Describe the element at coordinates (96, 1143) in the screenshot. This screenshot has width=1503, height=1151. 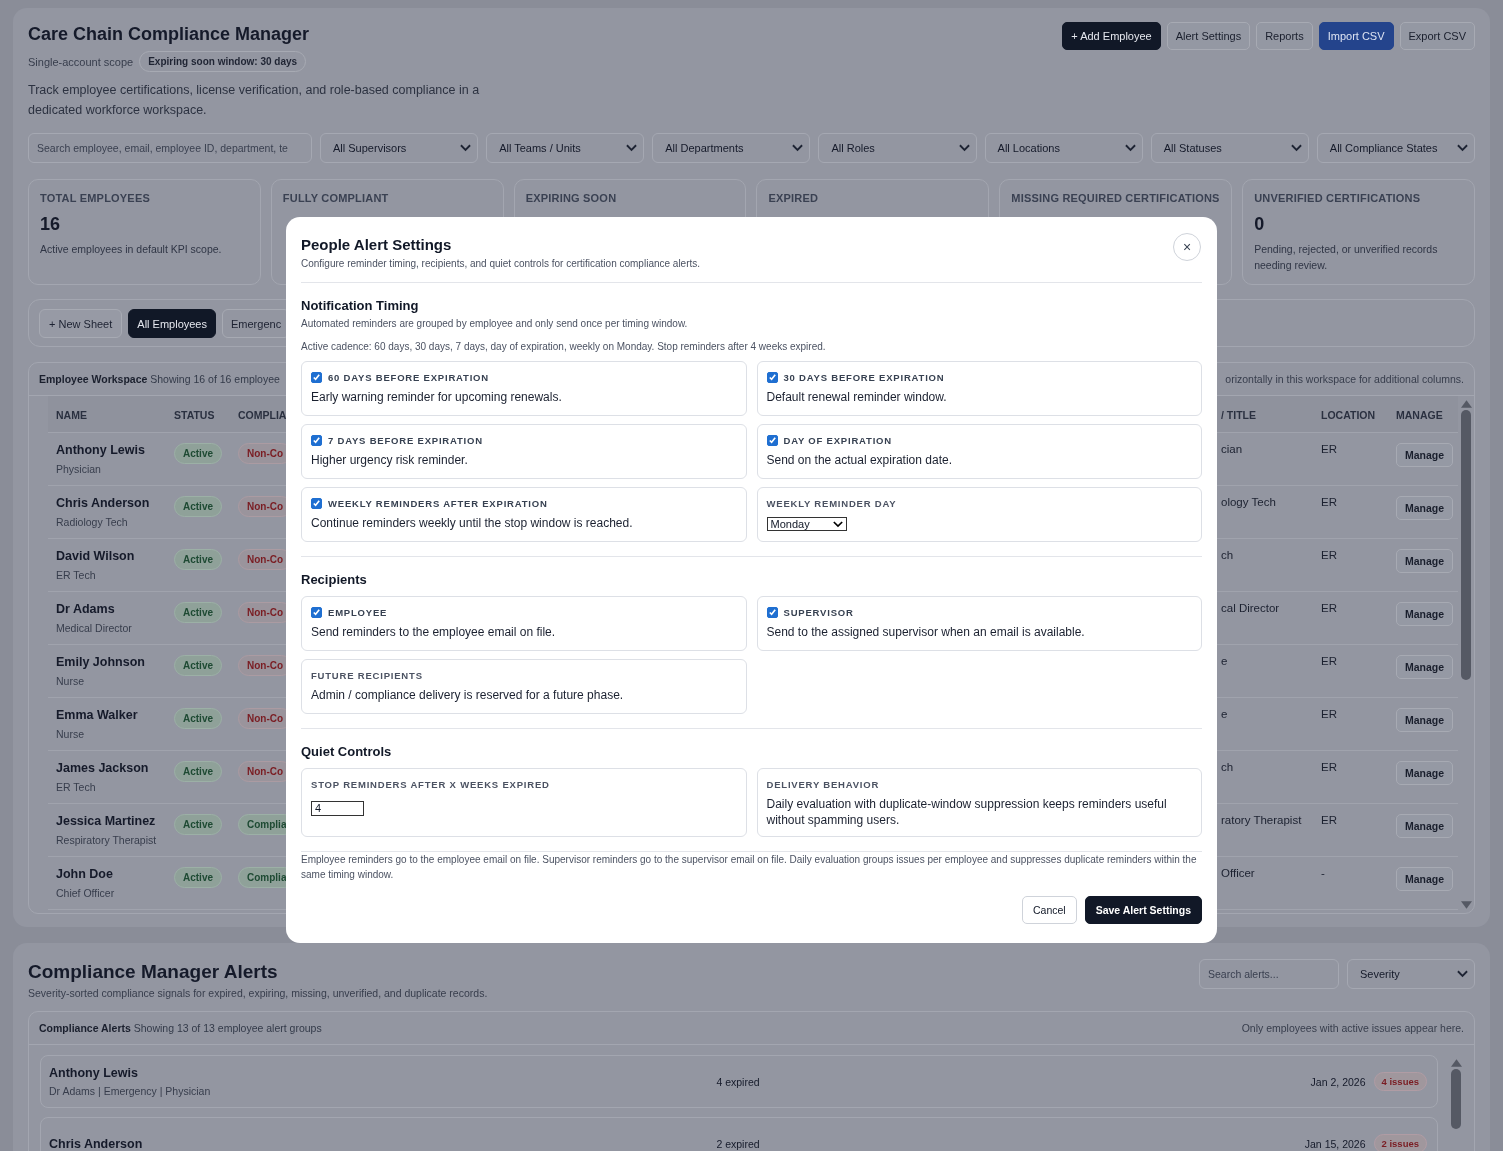
I see `alert-employee-name: Chris Anderson` at that location.